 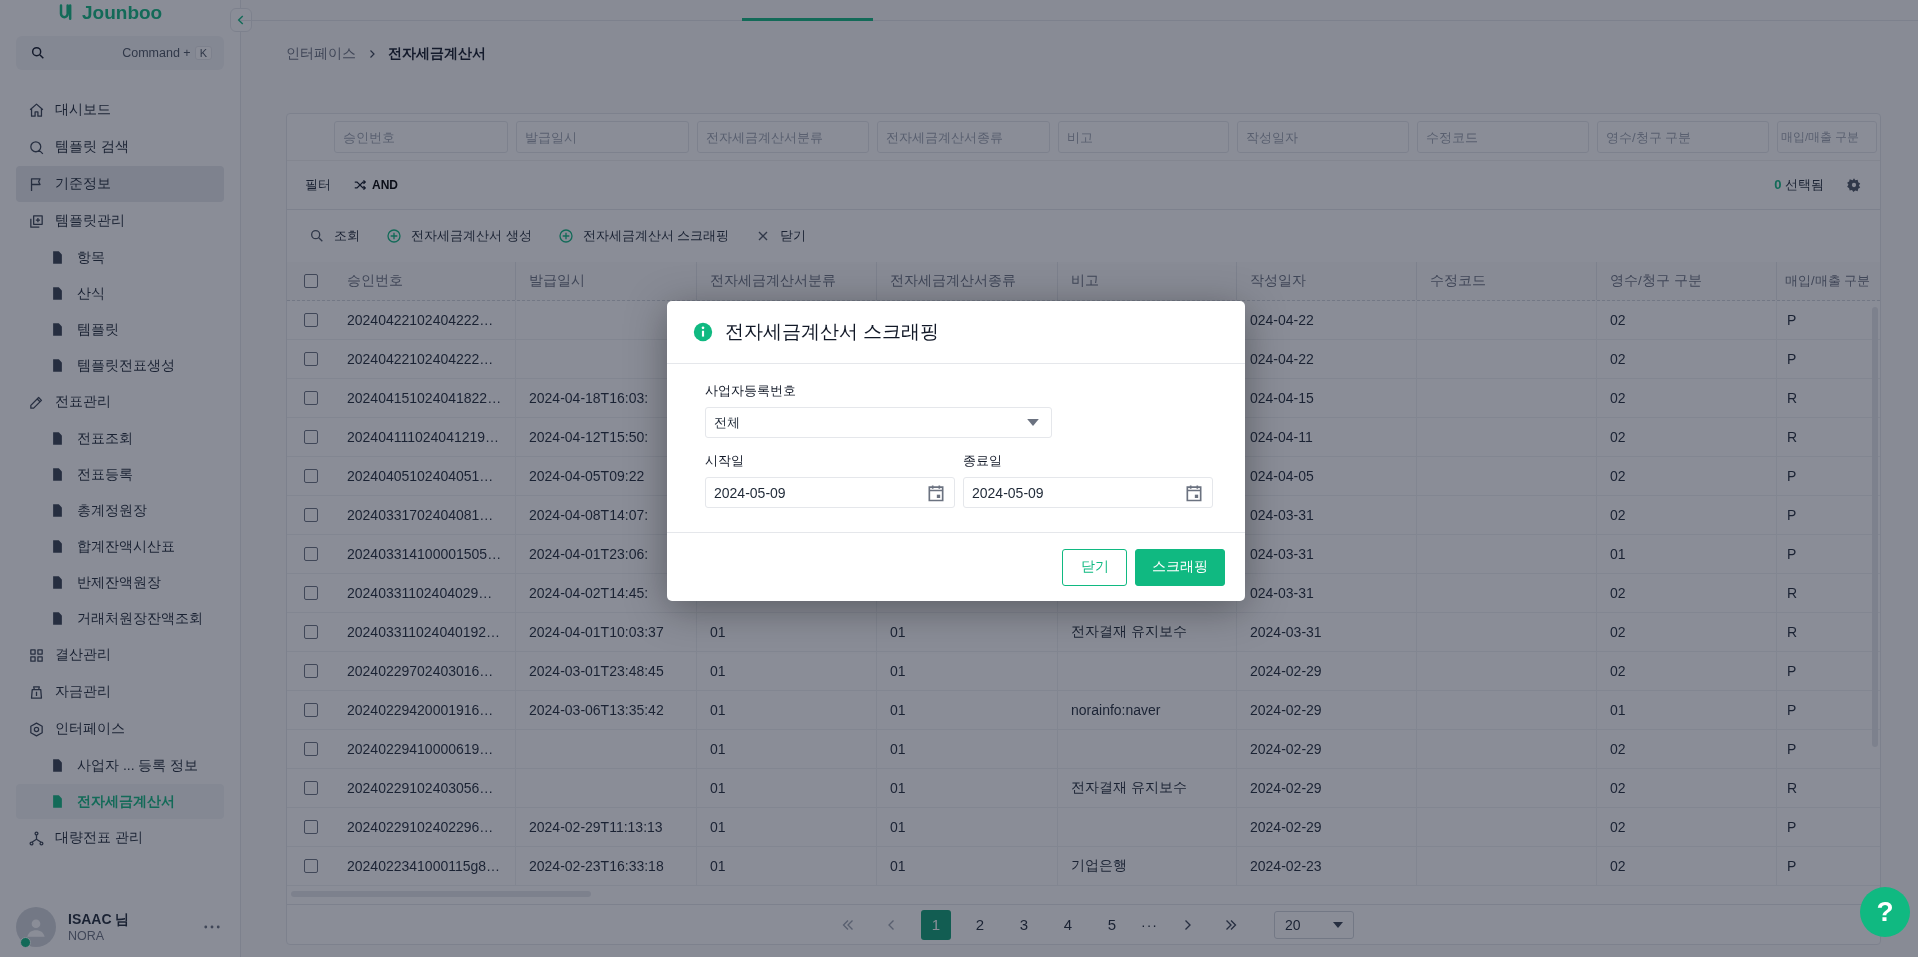 What do you see at coordinates (321, 54) in the screenshot?
I see `breadcrumb-link: 인터페이스` at bounding box center [321, 54].